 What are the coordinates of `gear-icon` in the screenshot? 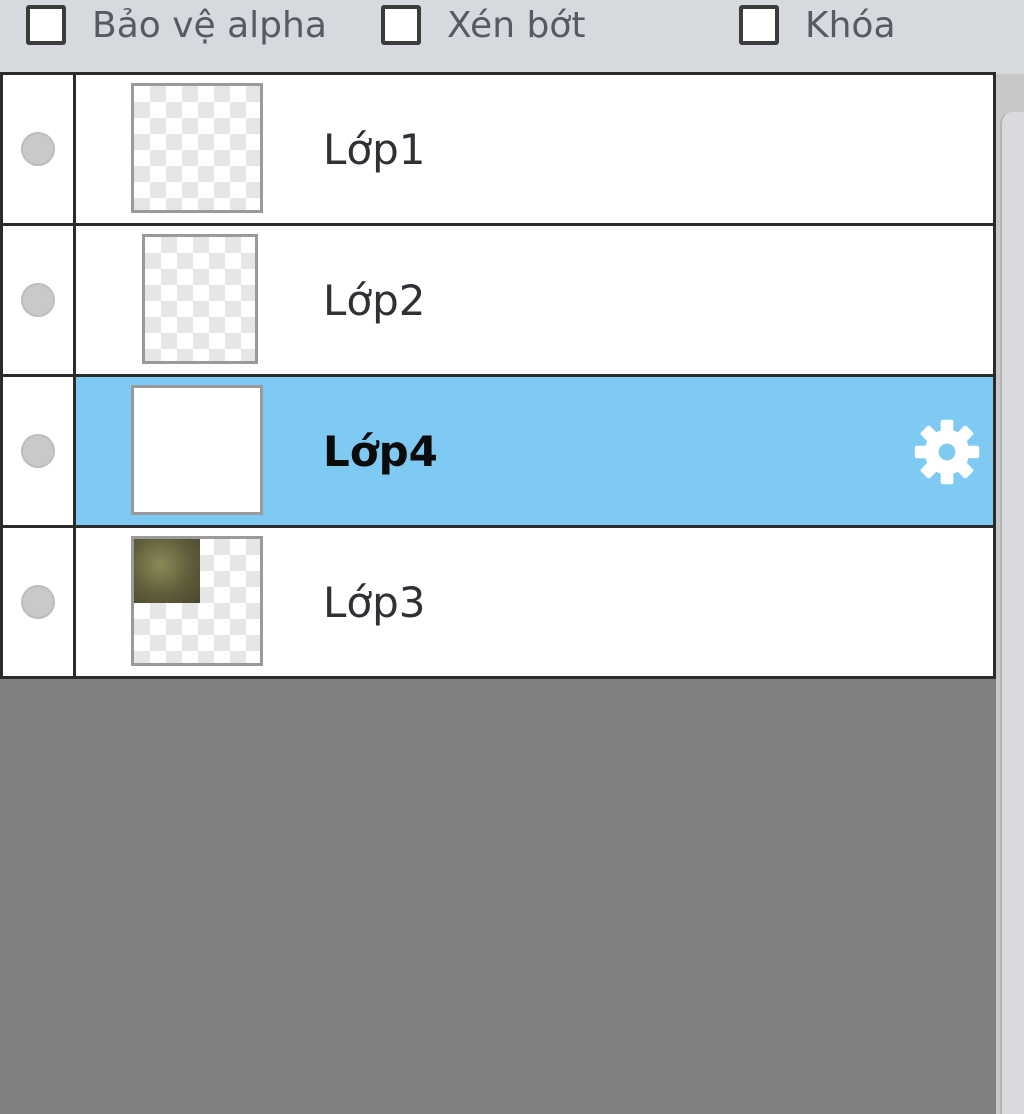 It's located at (947, 452).